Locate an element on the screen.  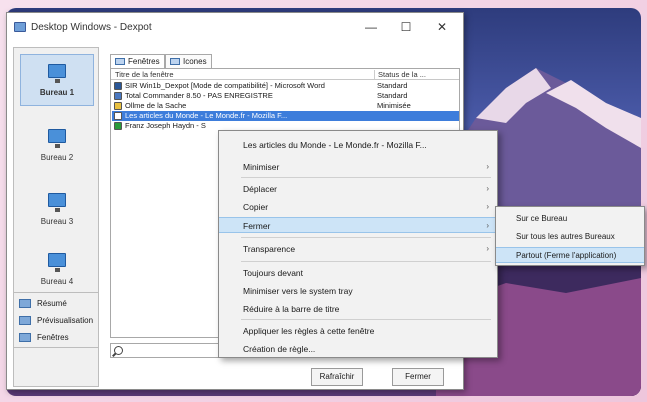
action-windows: Fenêtres is located at coordinates (56, 337).